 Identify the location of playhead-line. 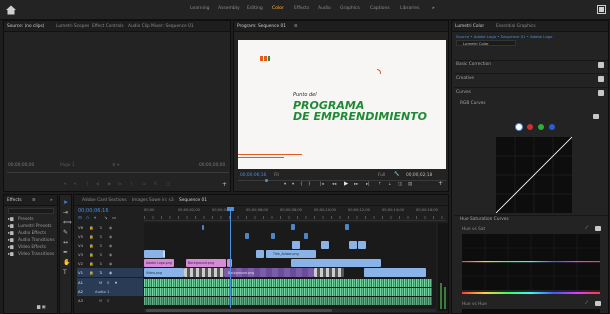
(230, 257).